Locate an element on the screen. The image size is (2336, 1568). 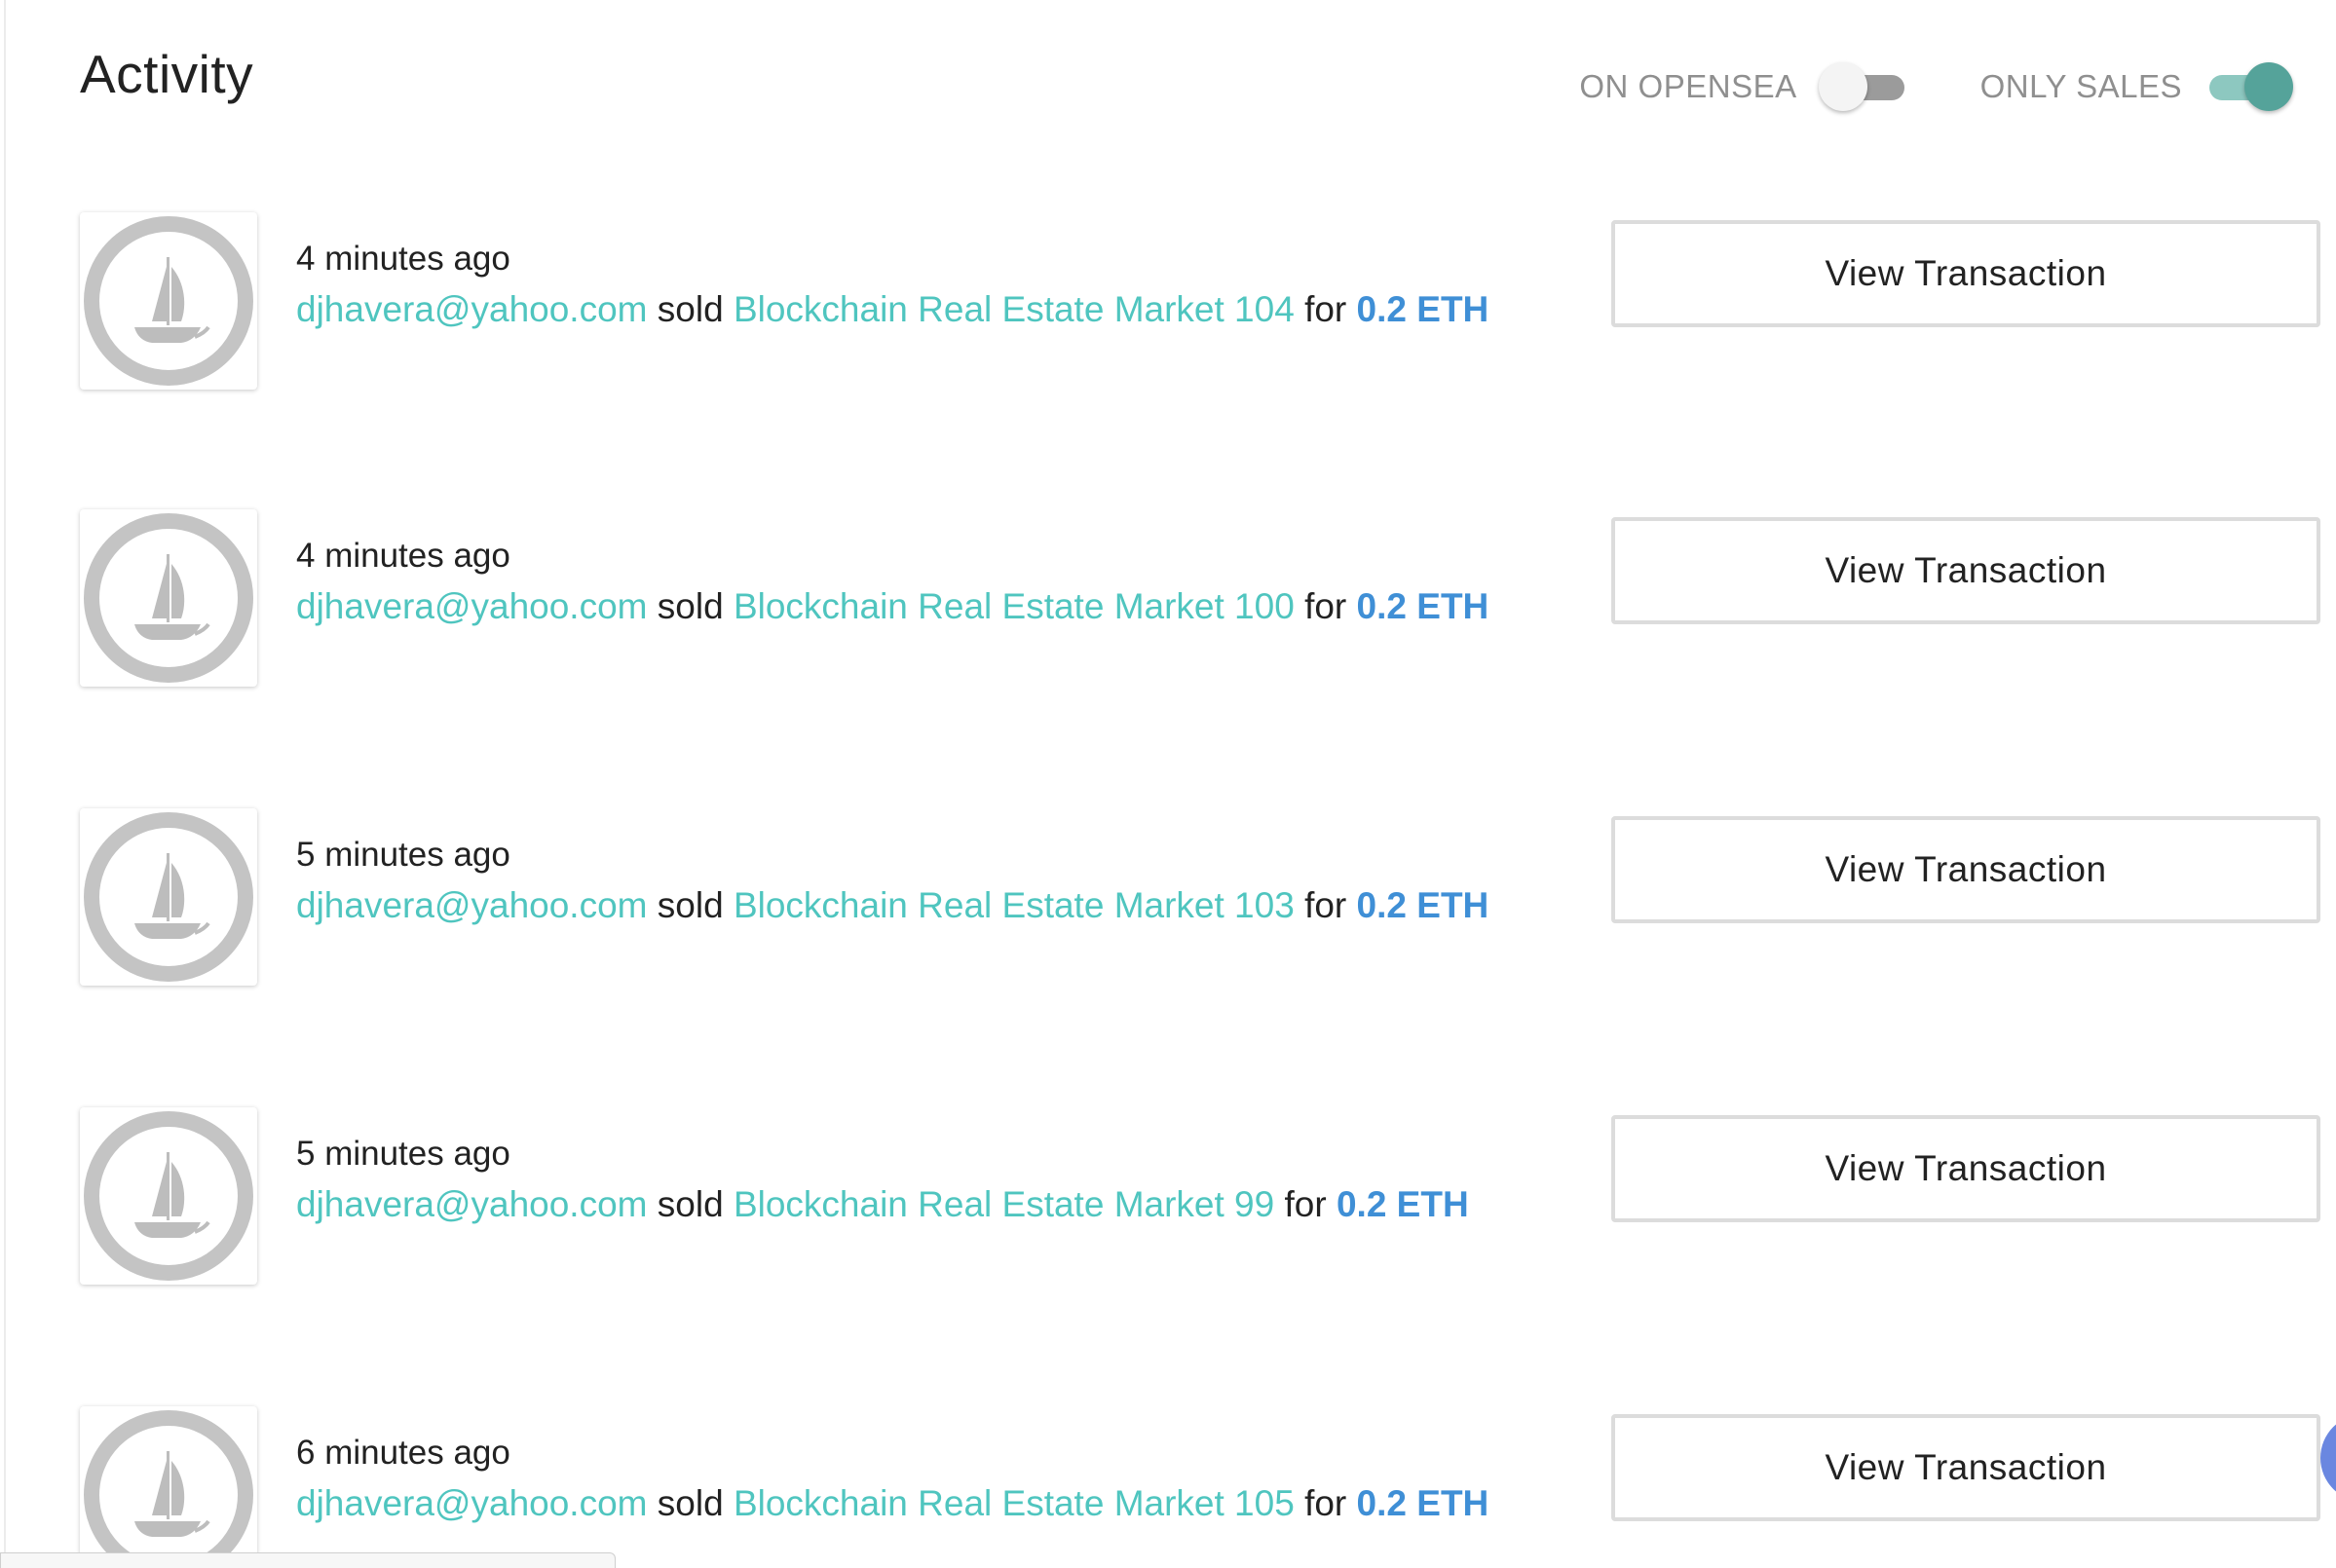
toggle-only-sales: ONLY SALES is located at coordinates (2136, 86).